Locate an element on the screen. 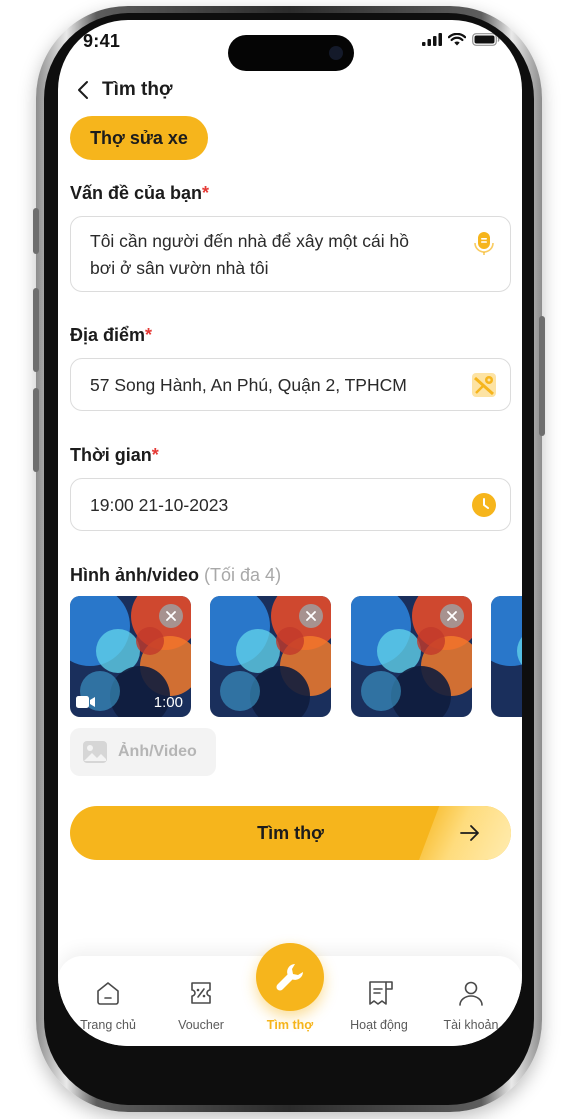  nav-label-account: Tài khoản is located at coordinates (471, 1025).